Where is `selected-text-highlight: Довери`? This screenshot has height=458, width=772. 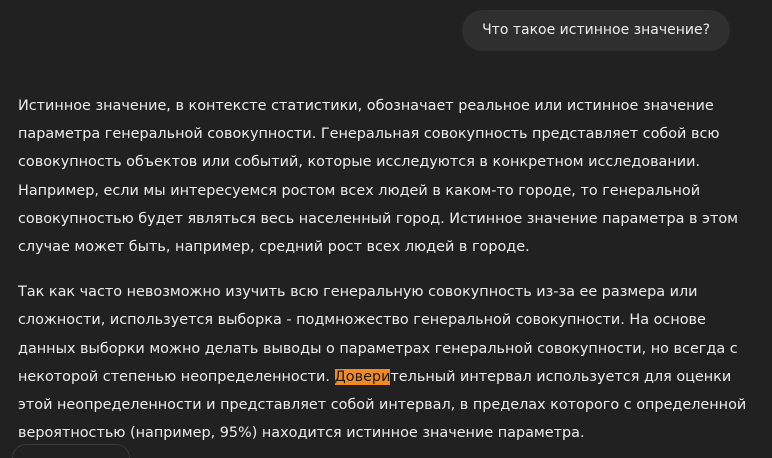 selected-text-highlight: Довери is located at coordinates (362, 376).